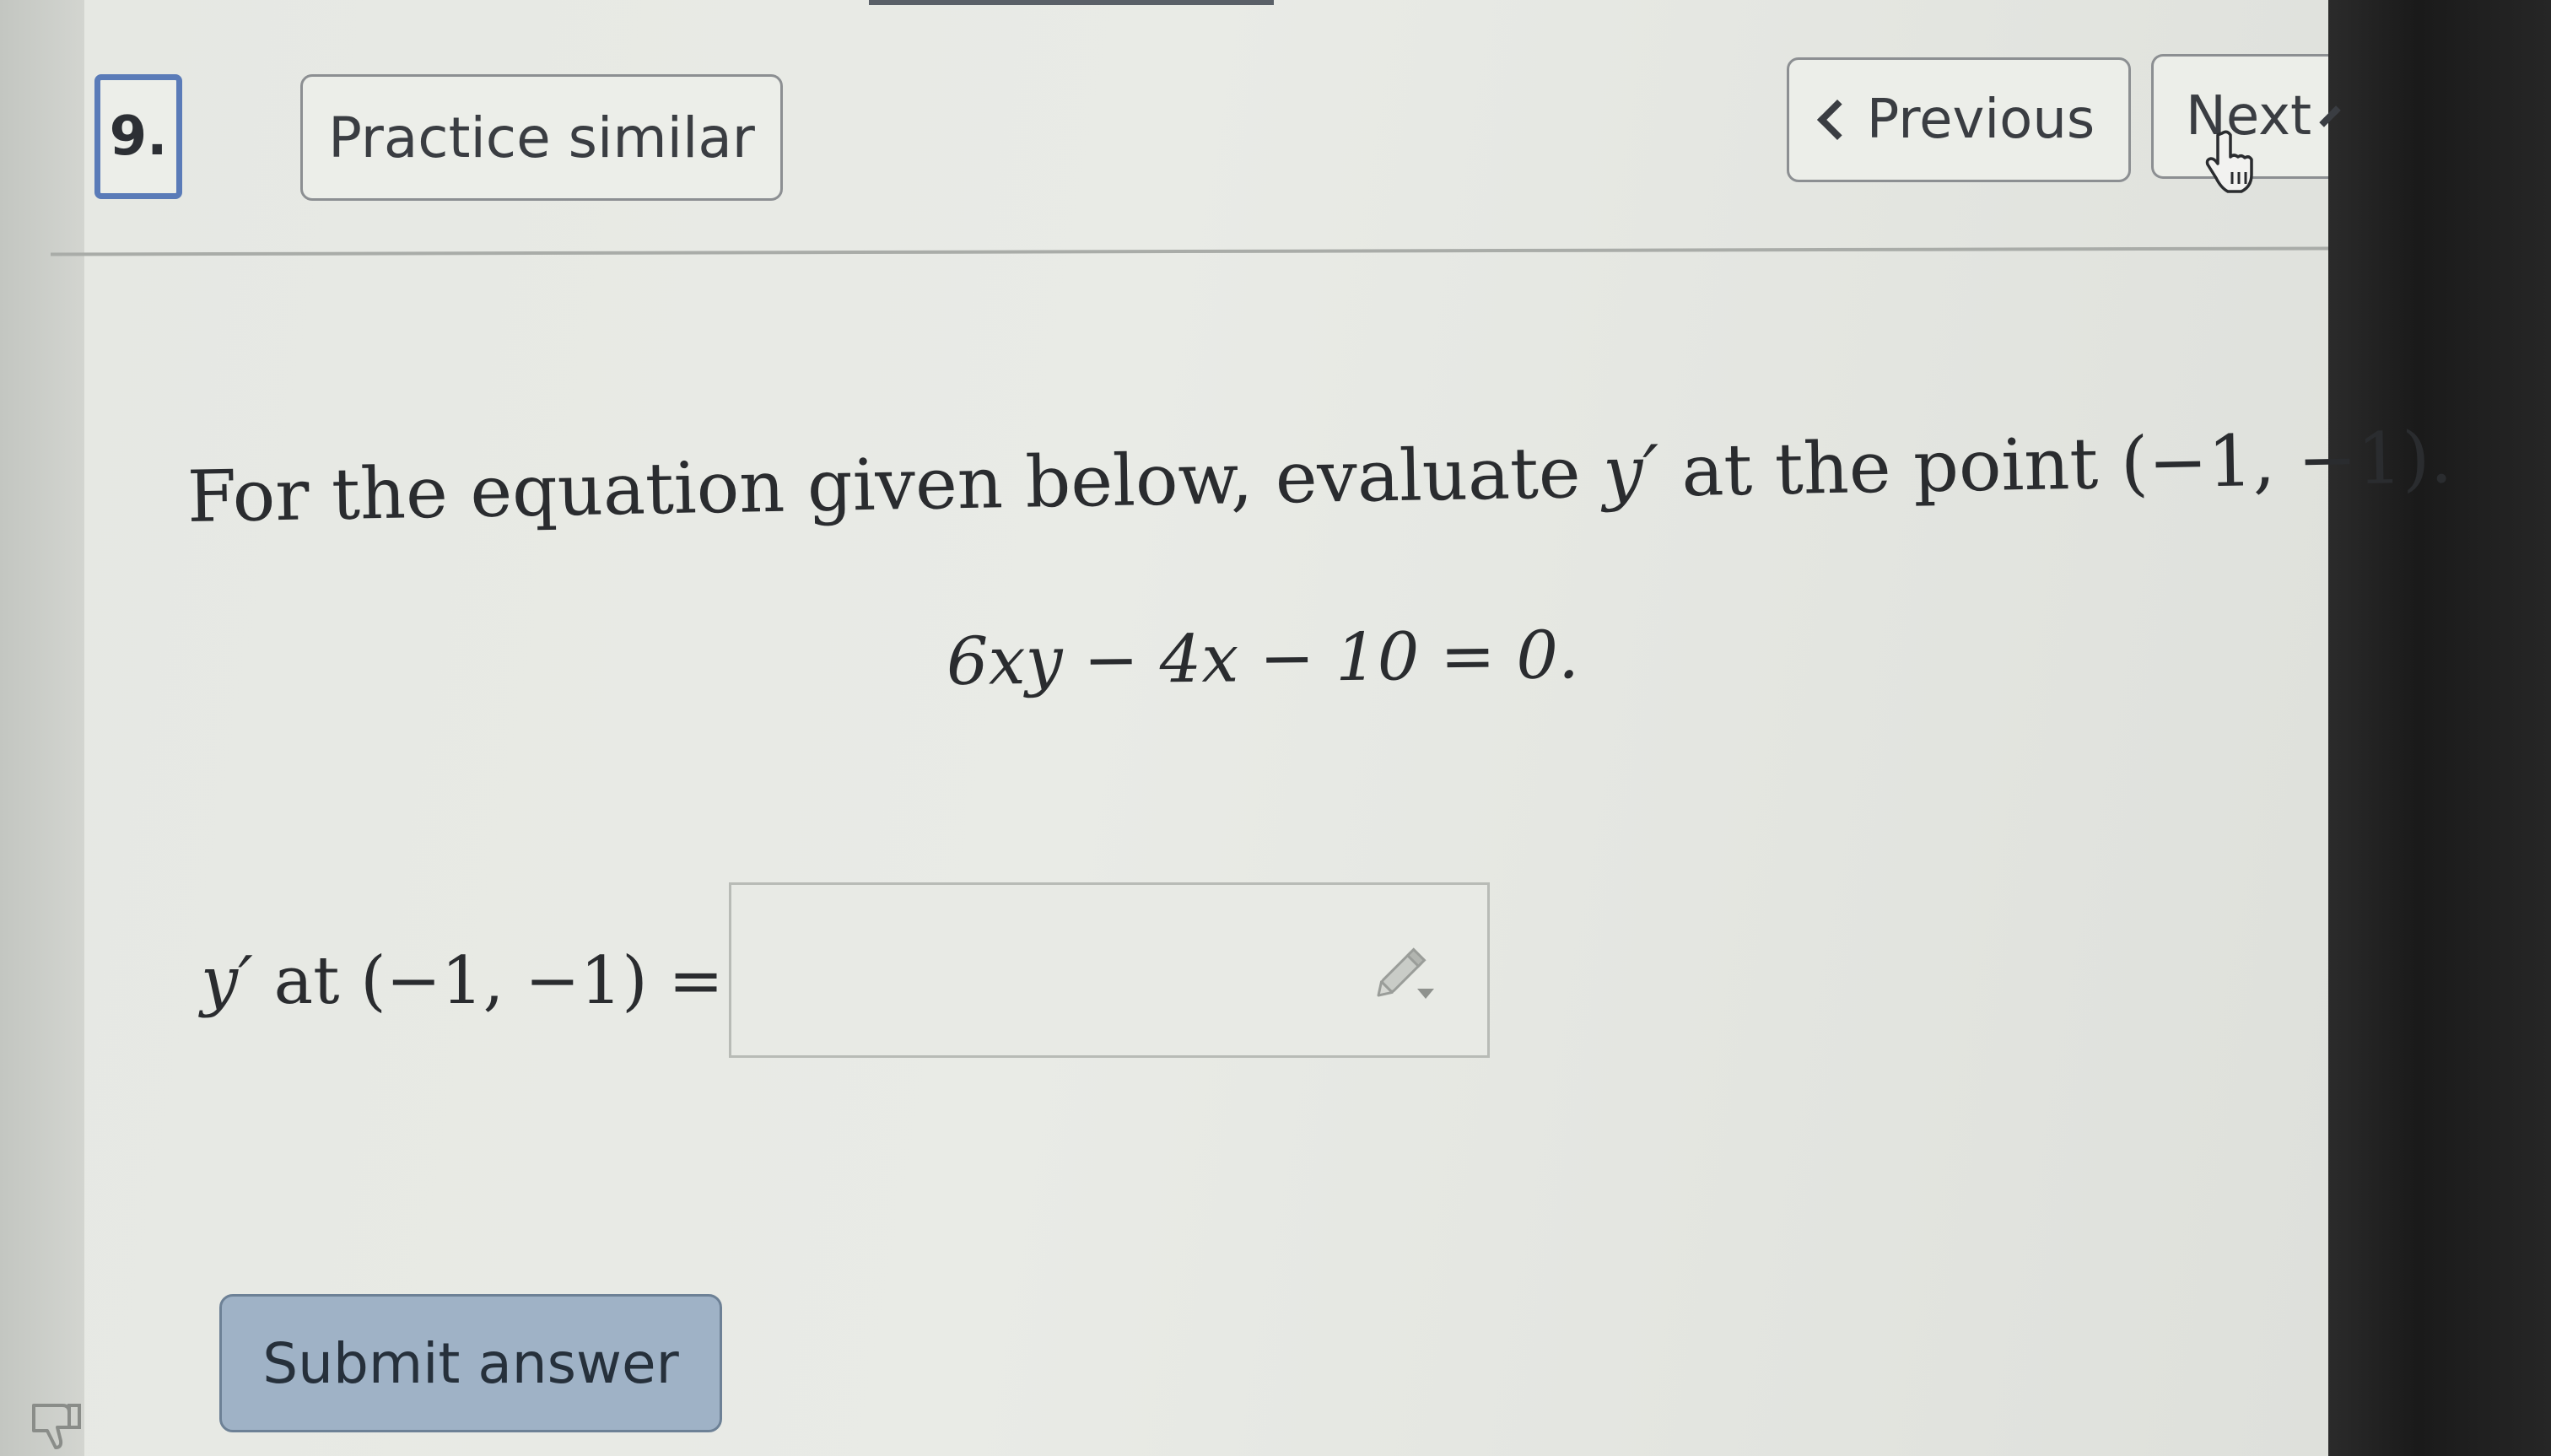  Describe the element at coordinates (1980, 120) in the screenshot. I see `previous-label: Previous` at that location.